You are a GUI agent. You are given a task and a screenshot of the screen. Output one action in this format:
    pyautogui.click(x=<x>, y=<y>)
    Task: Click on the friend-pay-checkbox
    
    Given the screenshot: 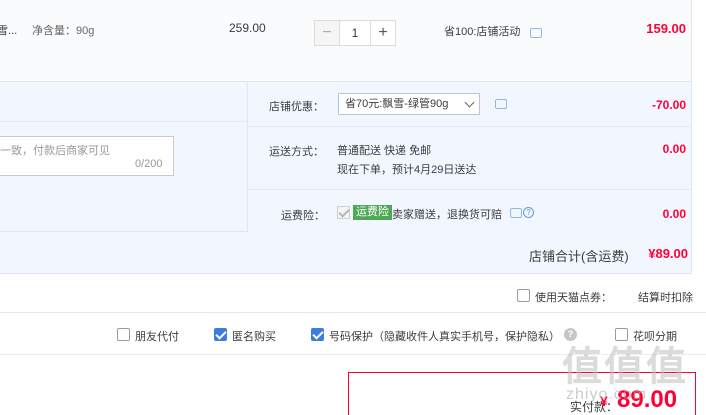 What is the action you would take?
    pyautogui.click(x=123, y=334)
    